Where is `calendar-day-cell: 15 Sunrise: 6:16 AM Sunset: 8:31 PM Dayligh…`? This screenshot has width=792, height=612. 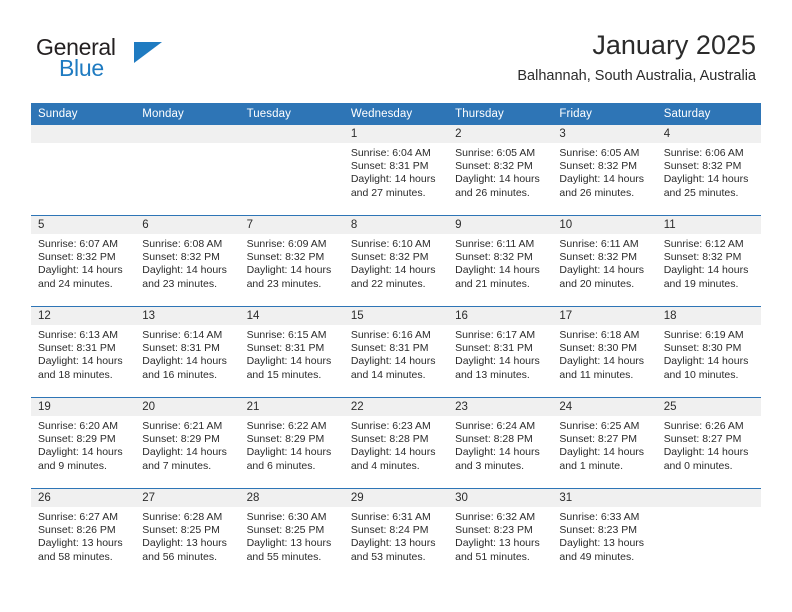
calendar-day-cell: 15 Sunrise: 6:16 AM Sunset: 8:31 PM Dayligh… is located at coordinates (396, 352).